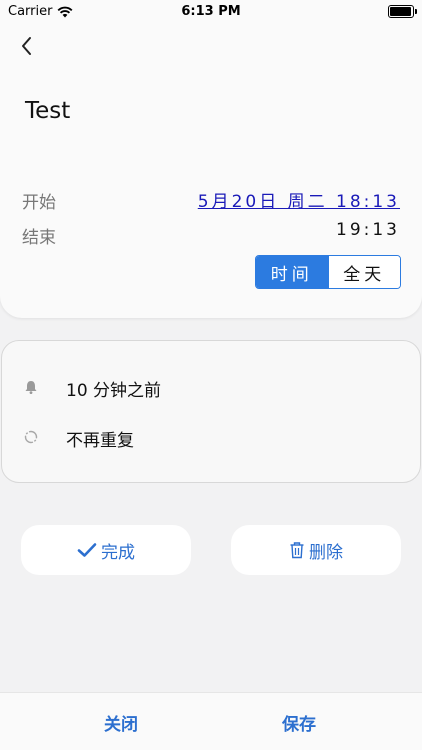 The width and height of the screenshot is (422, 750). I want to click on delete-button: 删除, so click(316, 550).